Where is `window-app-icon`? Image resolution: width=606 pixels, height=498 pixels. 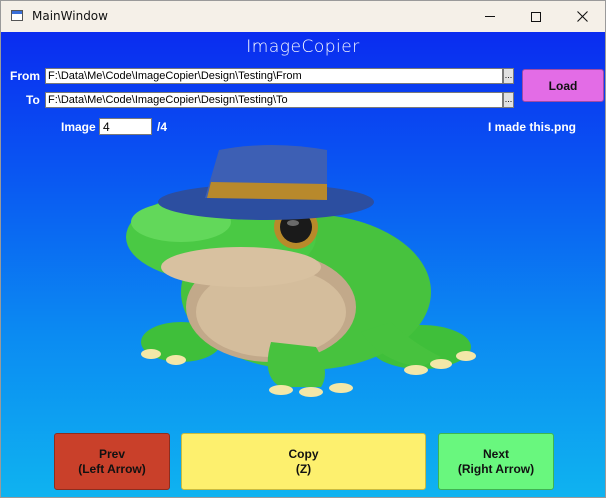 window-app-icon is located at coordinates (17, 15).